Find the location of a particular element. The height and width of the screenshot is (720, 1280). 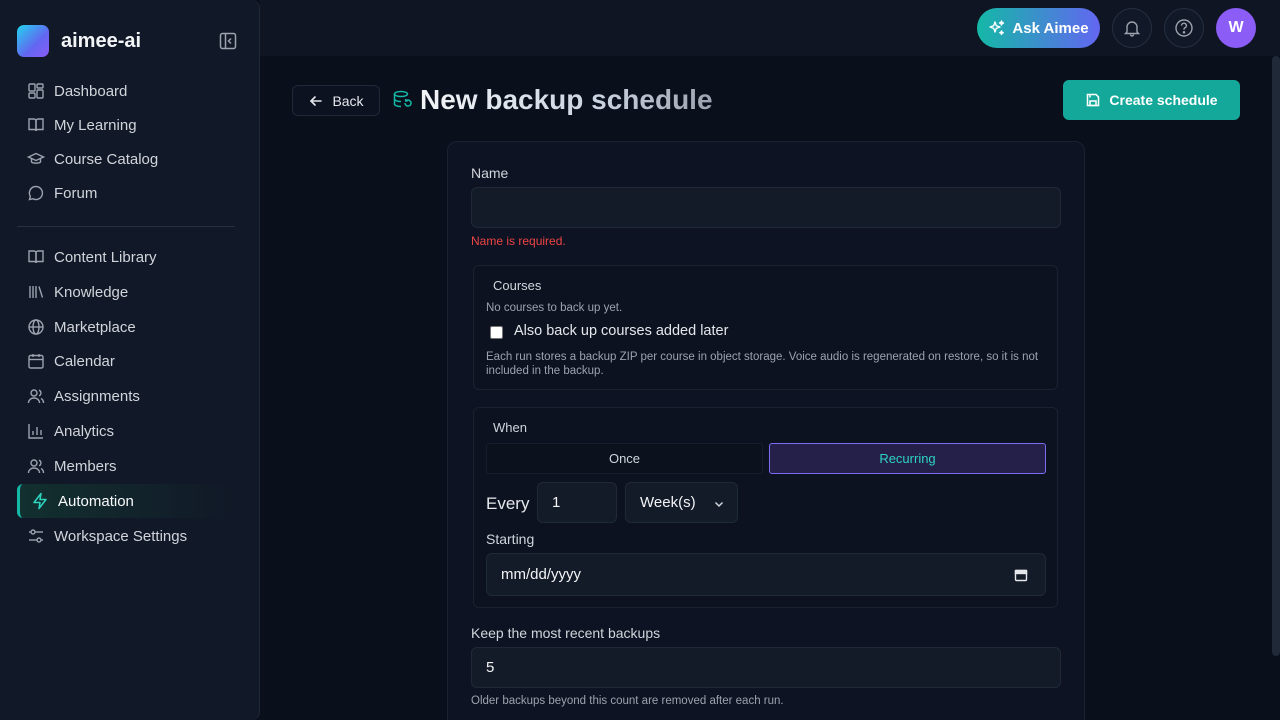

sidebar-item-calendar: Calendar is located at coordinates (126, 361).